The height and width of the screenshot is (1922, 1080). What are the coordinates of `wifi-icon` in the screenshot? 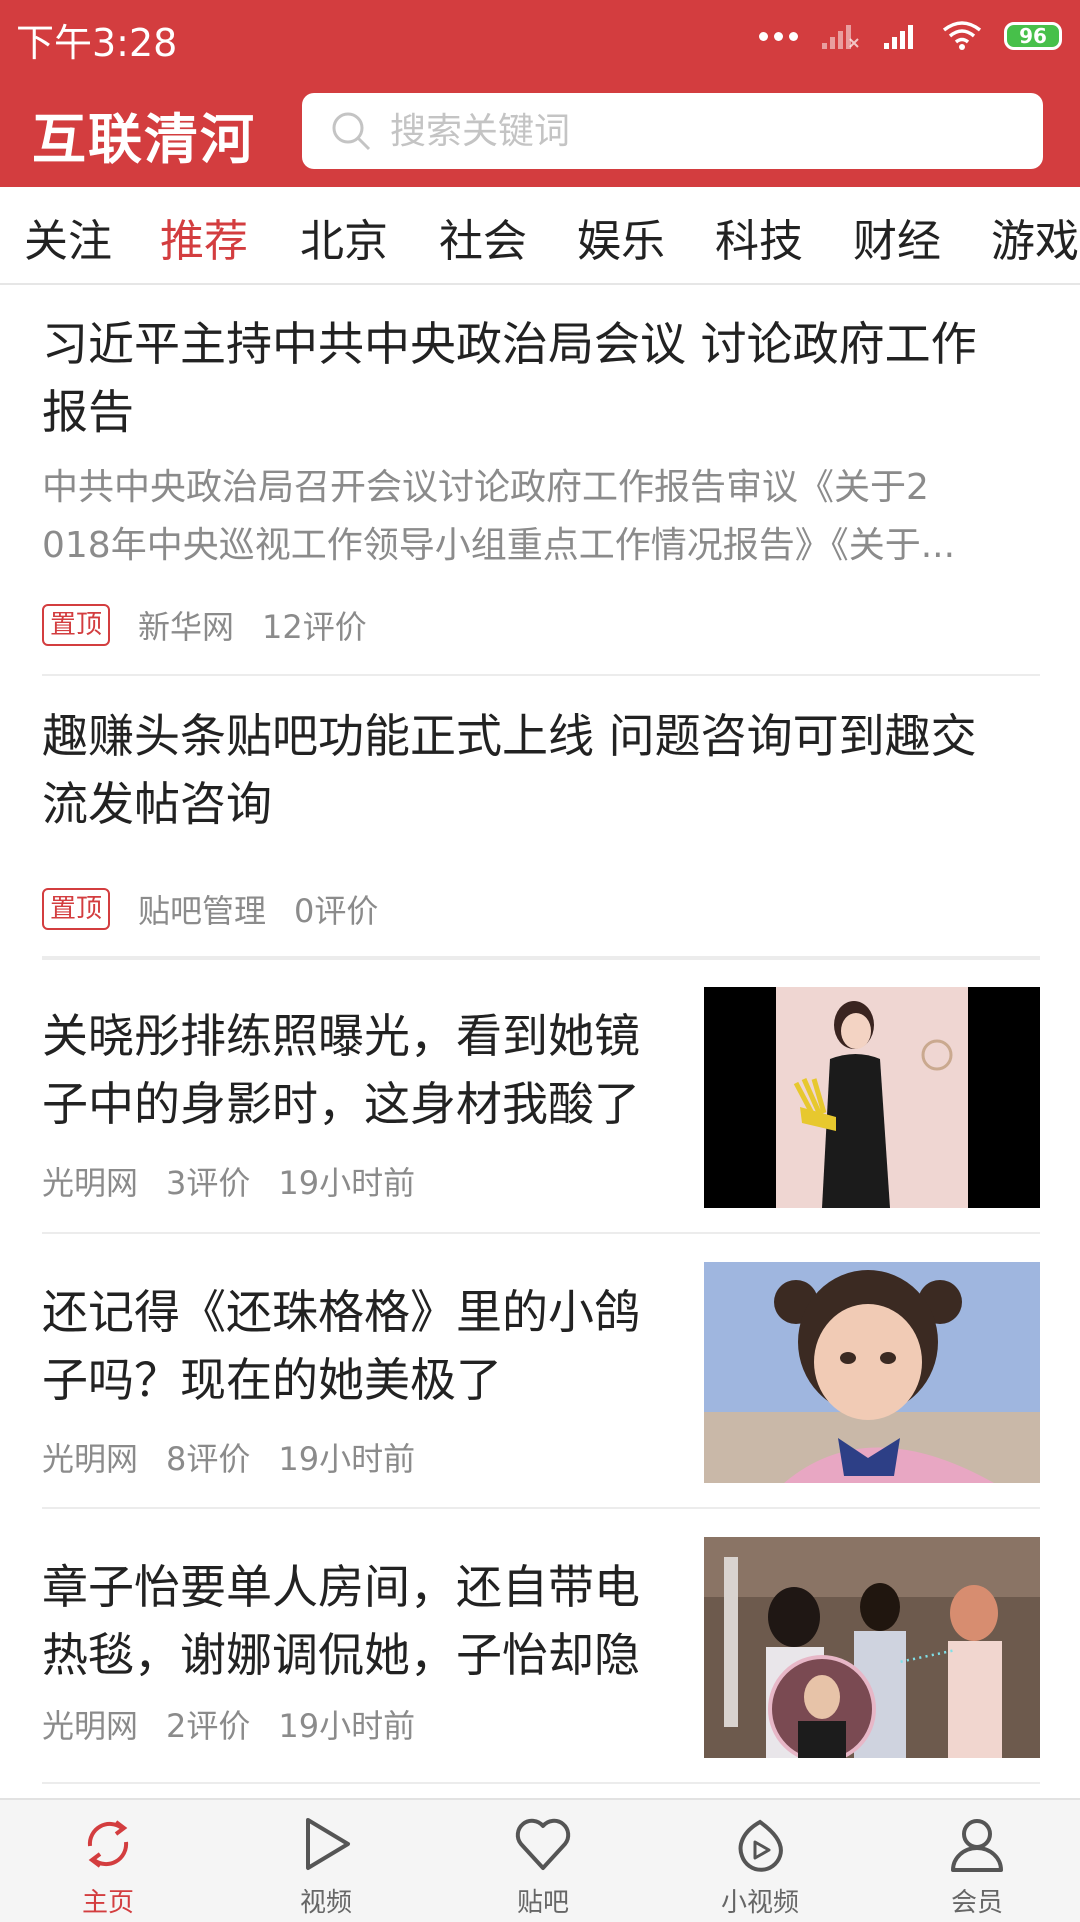 It's located at (962, 35).